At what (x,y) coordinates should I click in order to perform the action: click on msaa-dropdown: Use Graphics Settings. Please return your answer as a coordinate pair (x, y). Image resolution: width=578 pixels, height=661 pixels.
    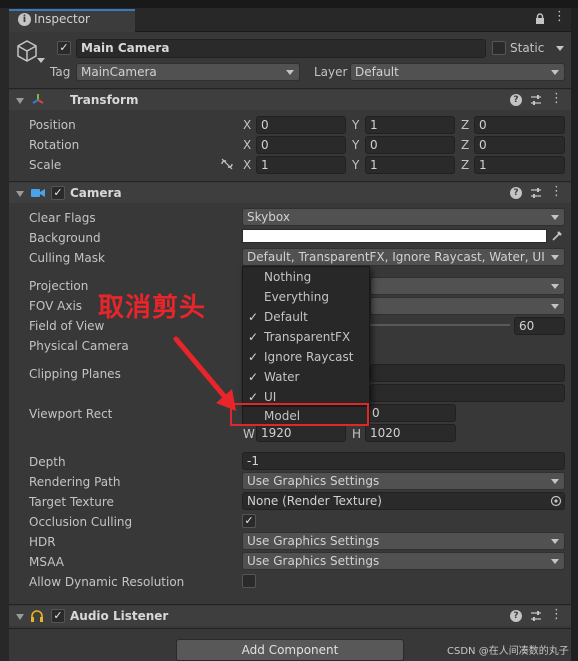
    Looking at the image, I should click on (403, 561).